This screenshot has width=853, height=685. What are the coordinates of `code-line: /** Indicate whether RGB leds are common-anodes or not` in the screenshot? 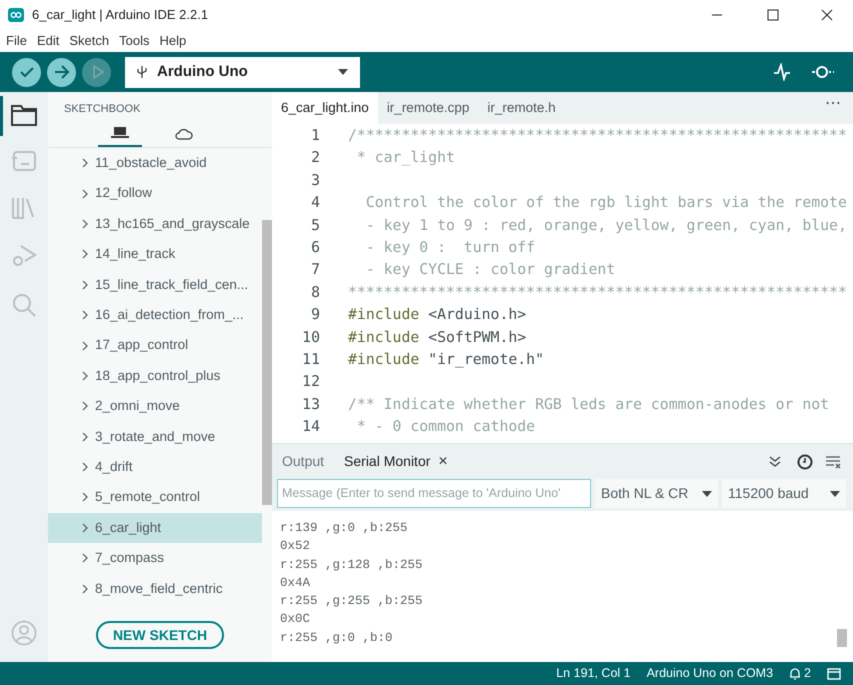 It's located at (589, 404).